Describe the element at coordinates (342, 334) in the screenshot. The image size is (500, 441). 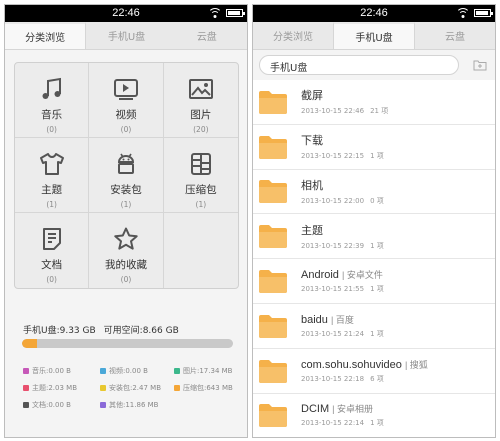
I see `file-meta: 2013-10-15 21:24 1 项` at that location.